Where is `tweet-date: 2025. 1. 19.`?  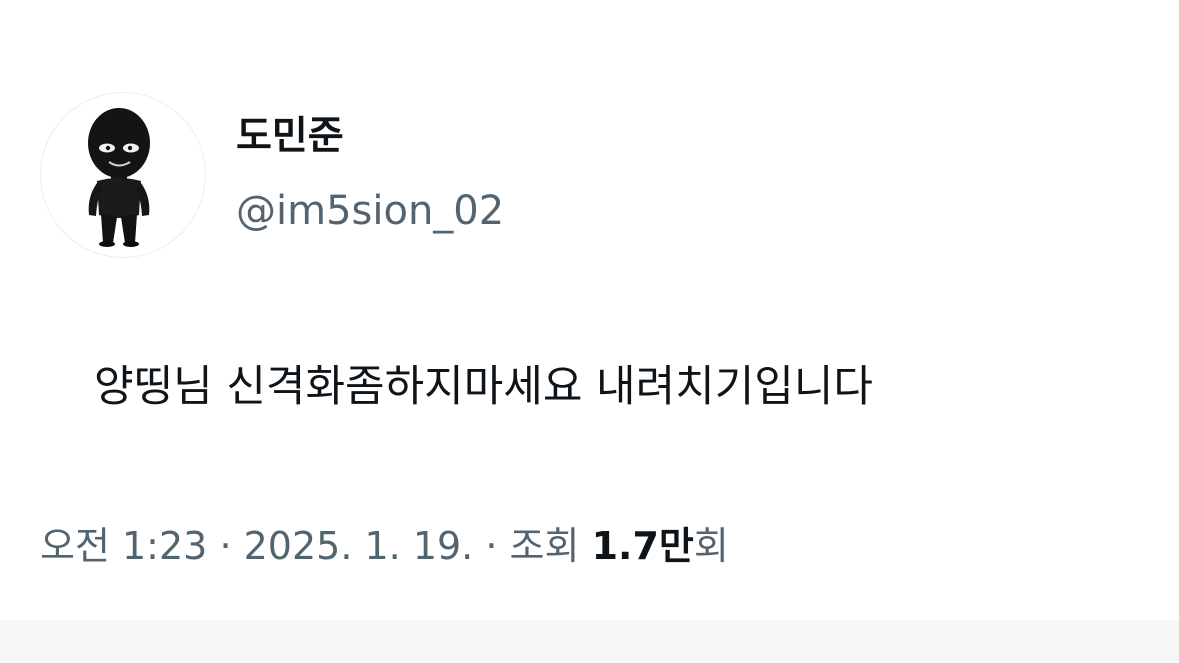
tweet-date: 2025. 1. 19. is located at coordinates (359, 546).